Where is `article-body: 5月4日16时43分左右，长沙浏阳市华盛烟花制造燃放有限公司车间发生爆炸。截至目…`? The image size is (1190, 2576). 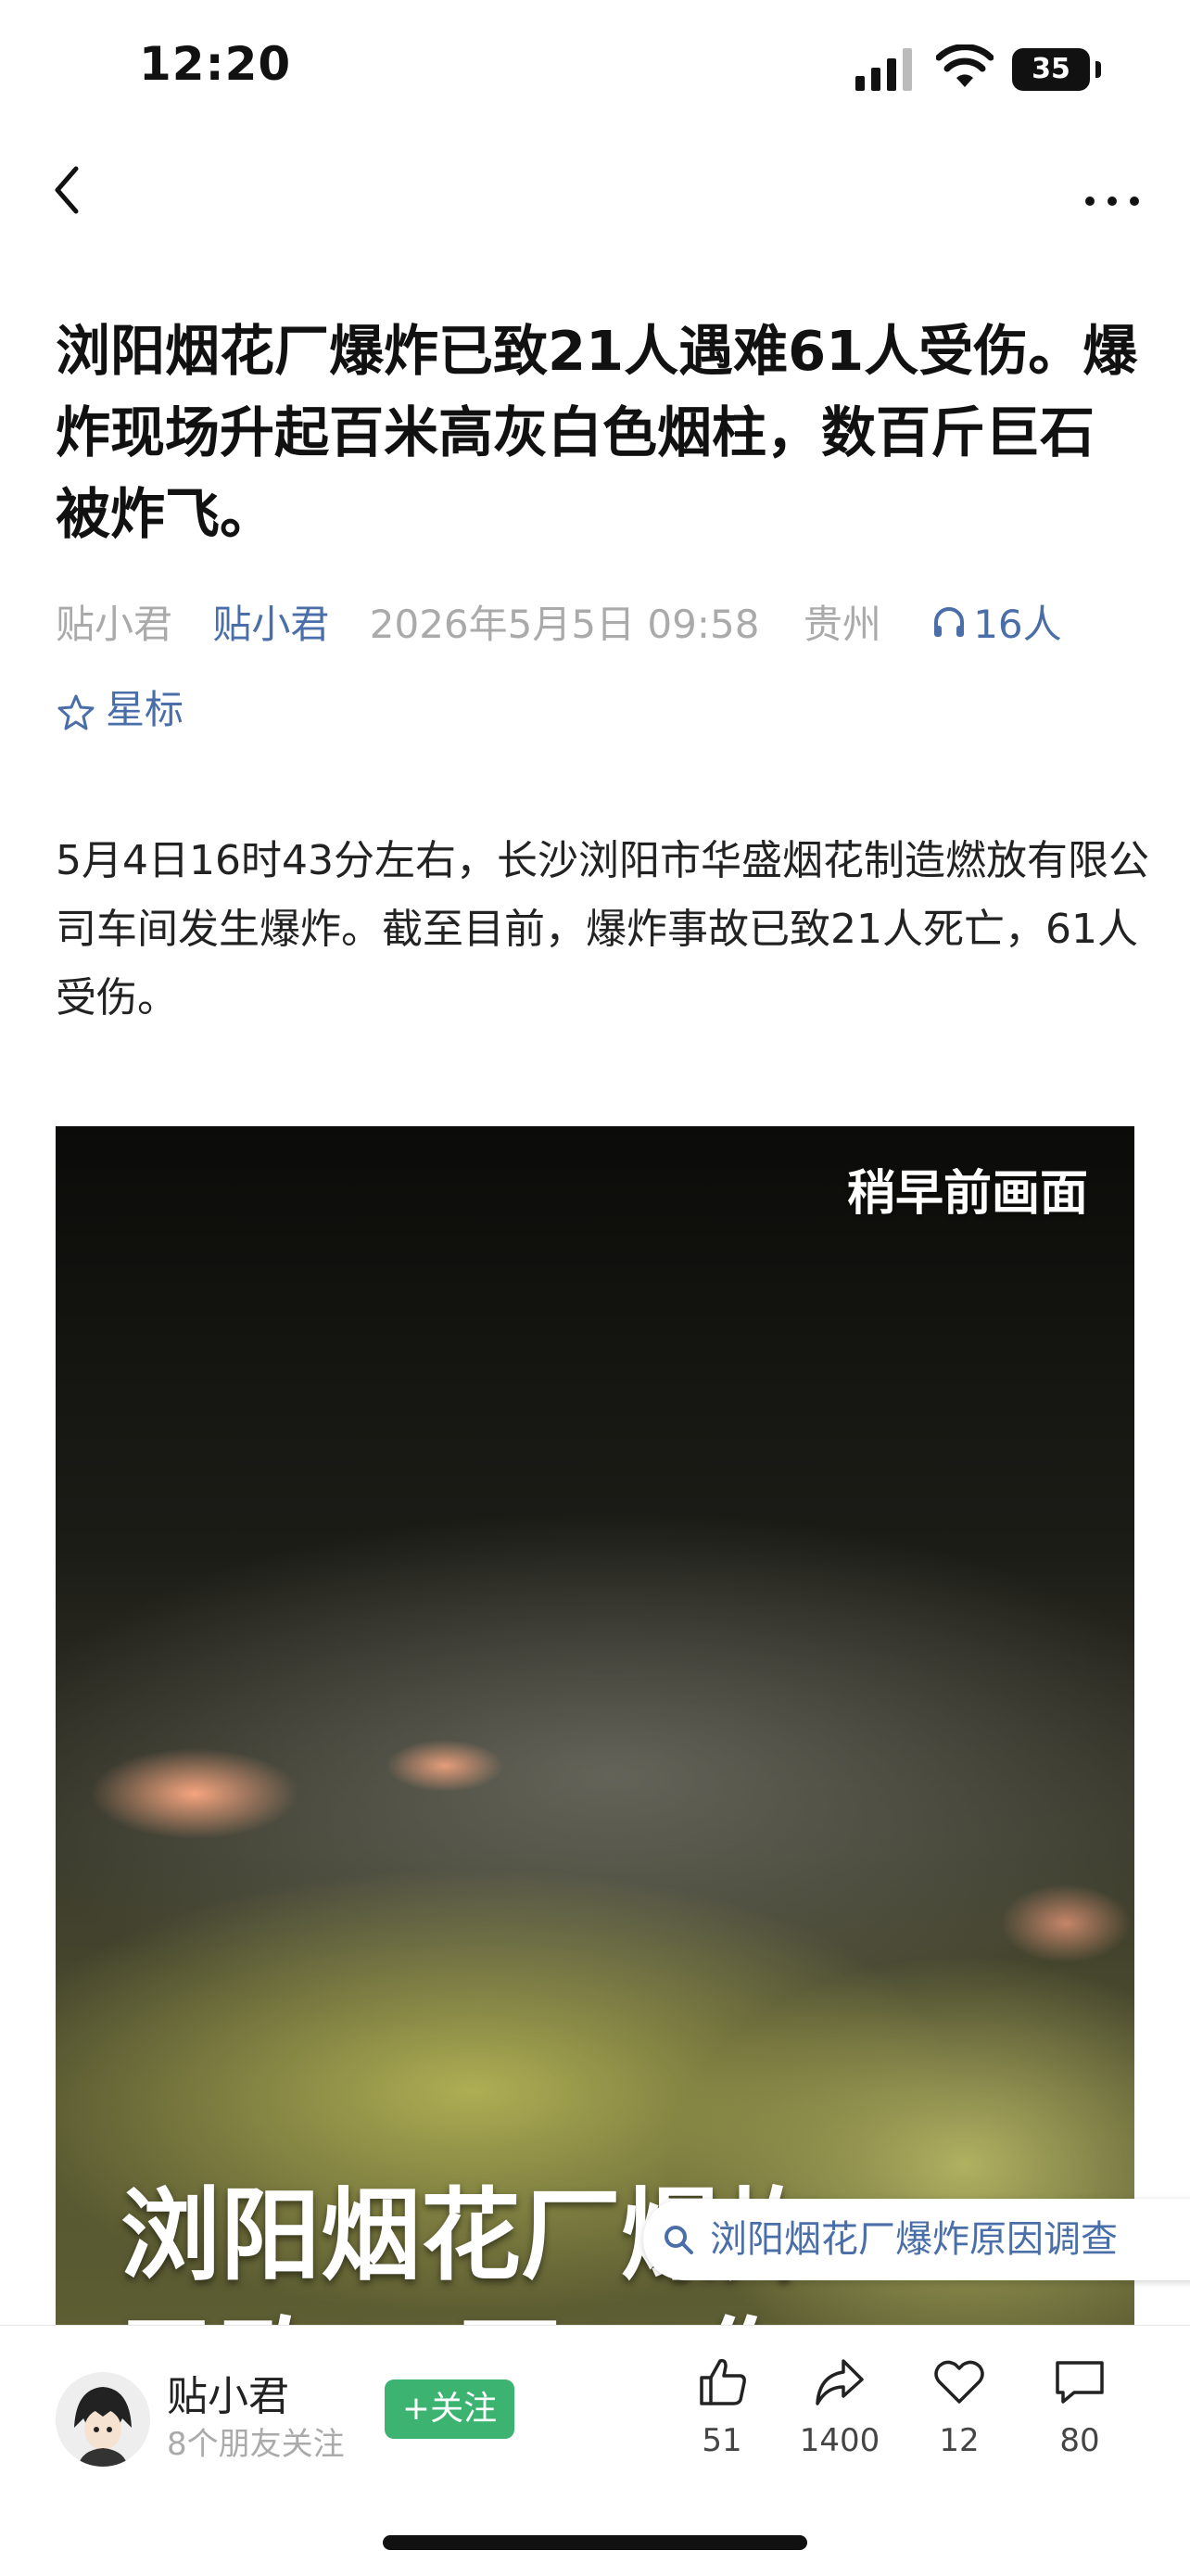 article-body: 5月4日16时43分左右，长沙浏阳市华盛烟花制造燃放有限公司车间发生爆炸。截至目… is located at coordinates (602, 929).